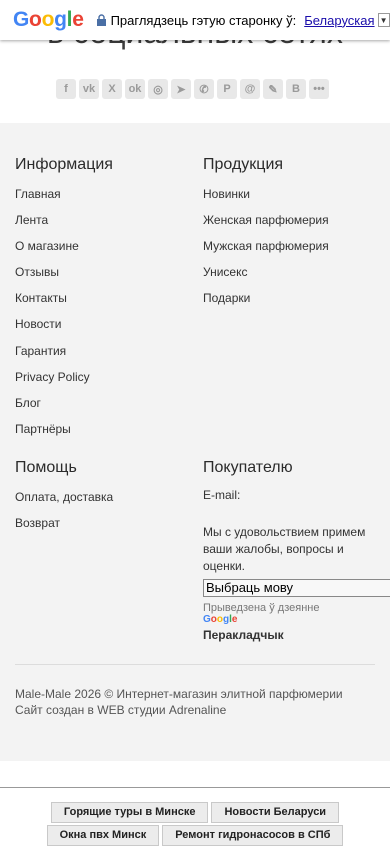 The height and width of the screenshot is (848, 390). I want to click on link-belarus-news: Новости Беларуси, so click(275, 812).